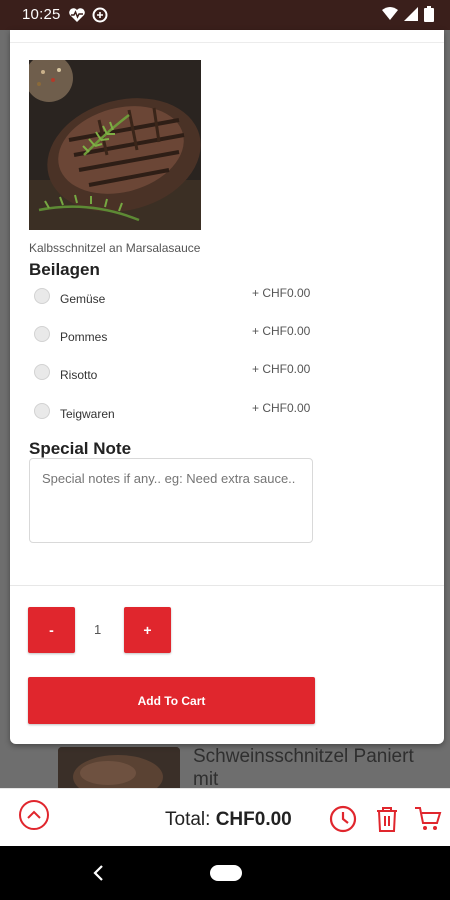 The height and width of the screenshot is (900, 450). What do you see at coordinates (179, 414) in the screenshot?
I see `option-row: Teigwaren + CHF0.00` at bounding box center [179, 414].